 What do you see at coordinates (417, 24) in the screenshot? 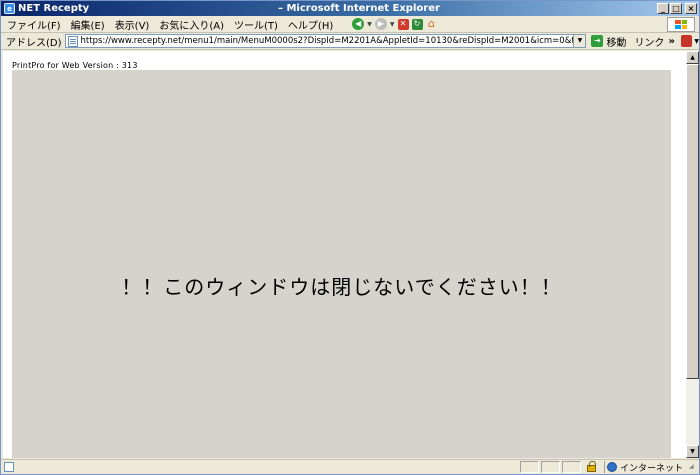
I see `refresh-icon: ↻` at bounding box center [417, 24].